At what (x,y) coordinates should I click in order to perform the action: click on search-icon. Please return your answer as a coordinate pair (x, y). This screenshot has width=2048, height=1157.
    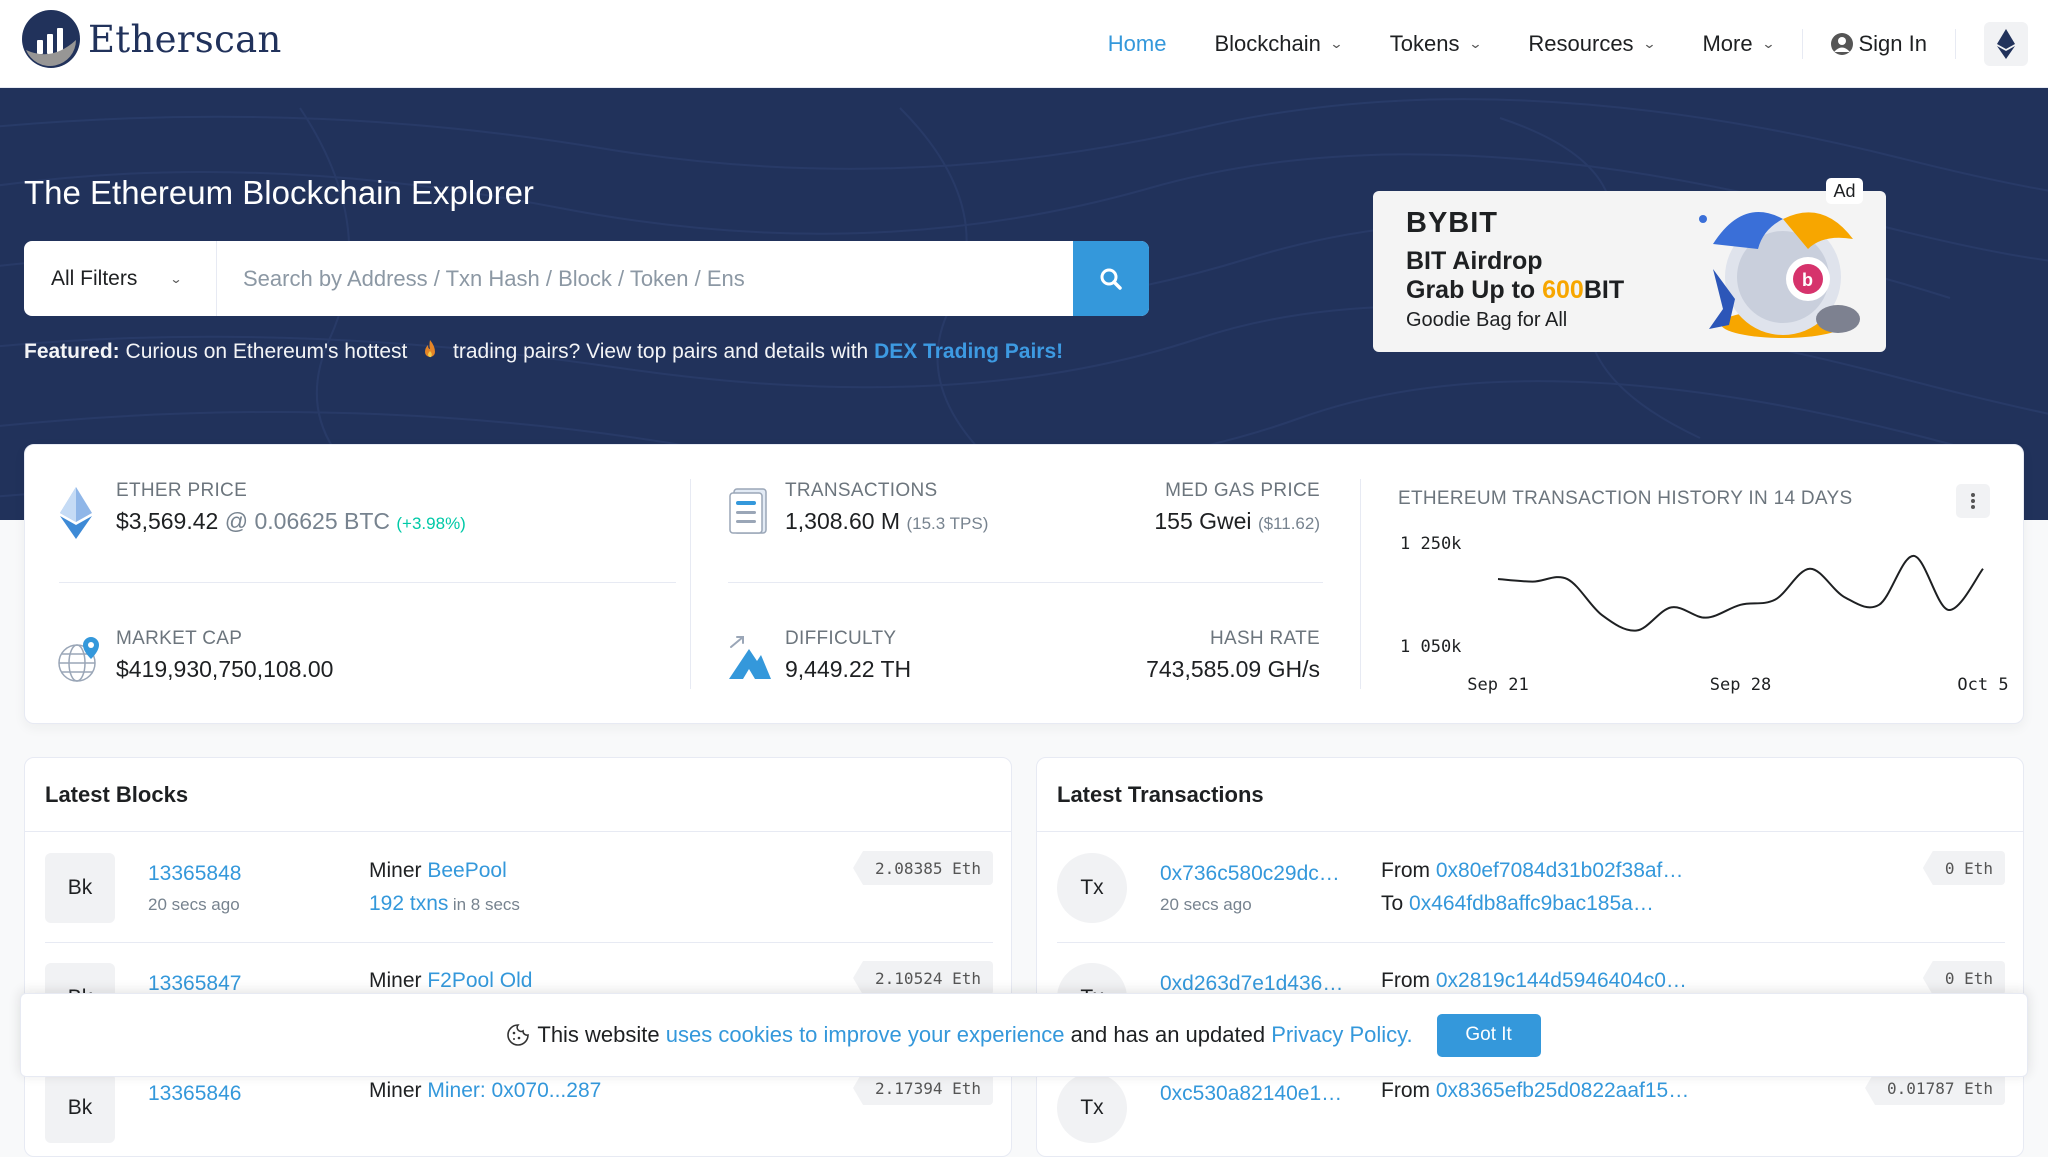
    Looking at the image, I should click on (1111, 279).